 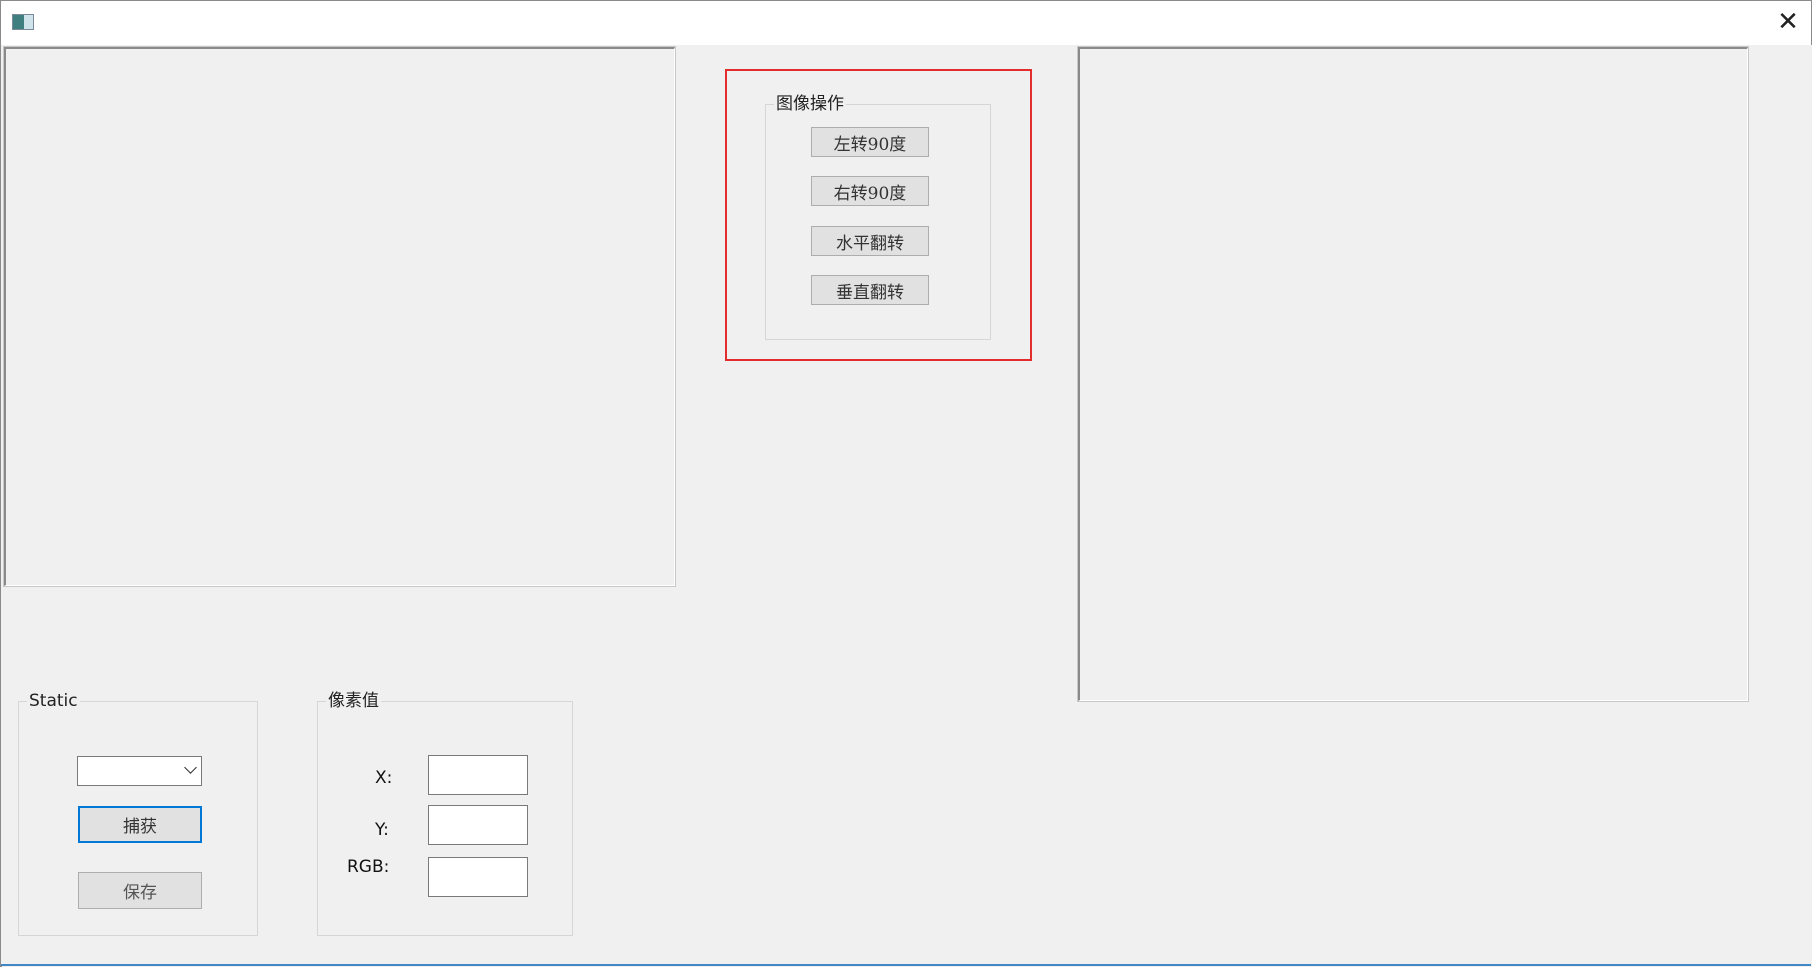 I want to click on capture-group-label: Static, so click(x=53, y=701).